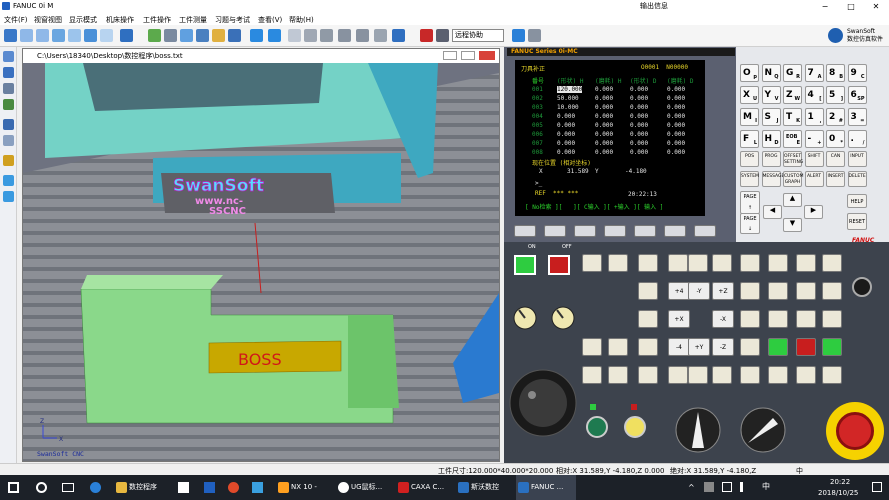 Image resolution: width=889 pixels, height=500 pixels. What do you see at coordinates (8, 180) in the screenshot?
I see `side-cube-icon` at bounding box center [8, 180].